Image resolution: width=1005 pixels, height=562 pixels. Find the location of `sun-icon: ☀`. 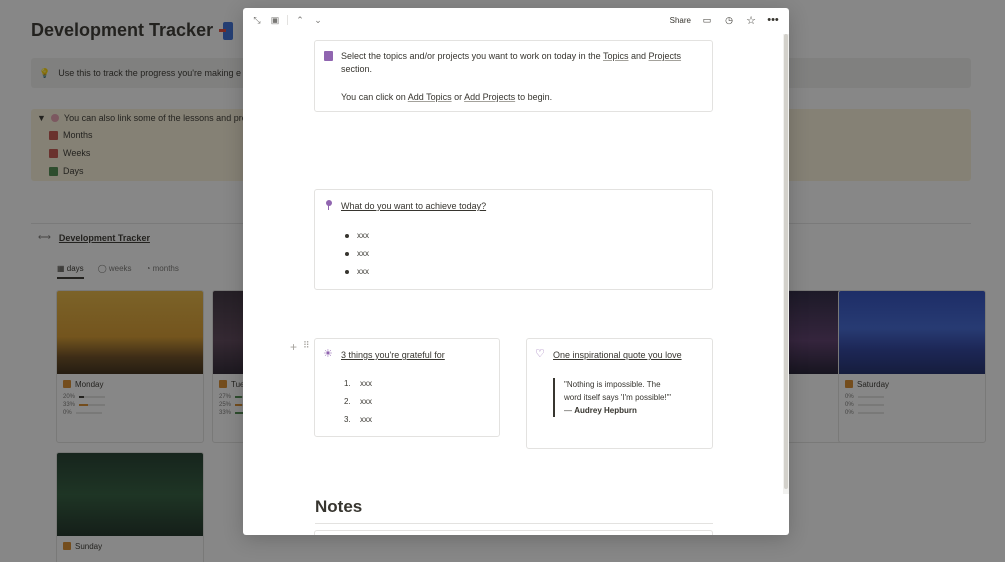

sun-icon: ☀ is located at coordinates (328, 354).